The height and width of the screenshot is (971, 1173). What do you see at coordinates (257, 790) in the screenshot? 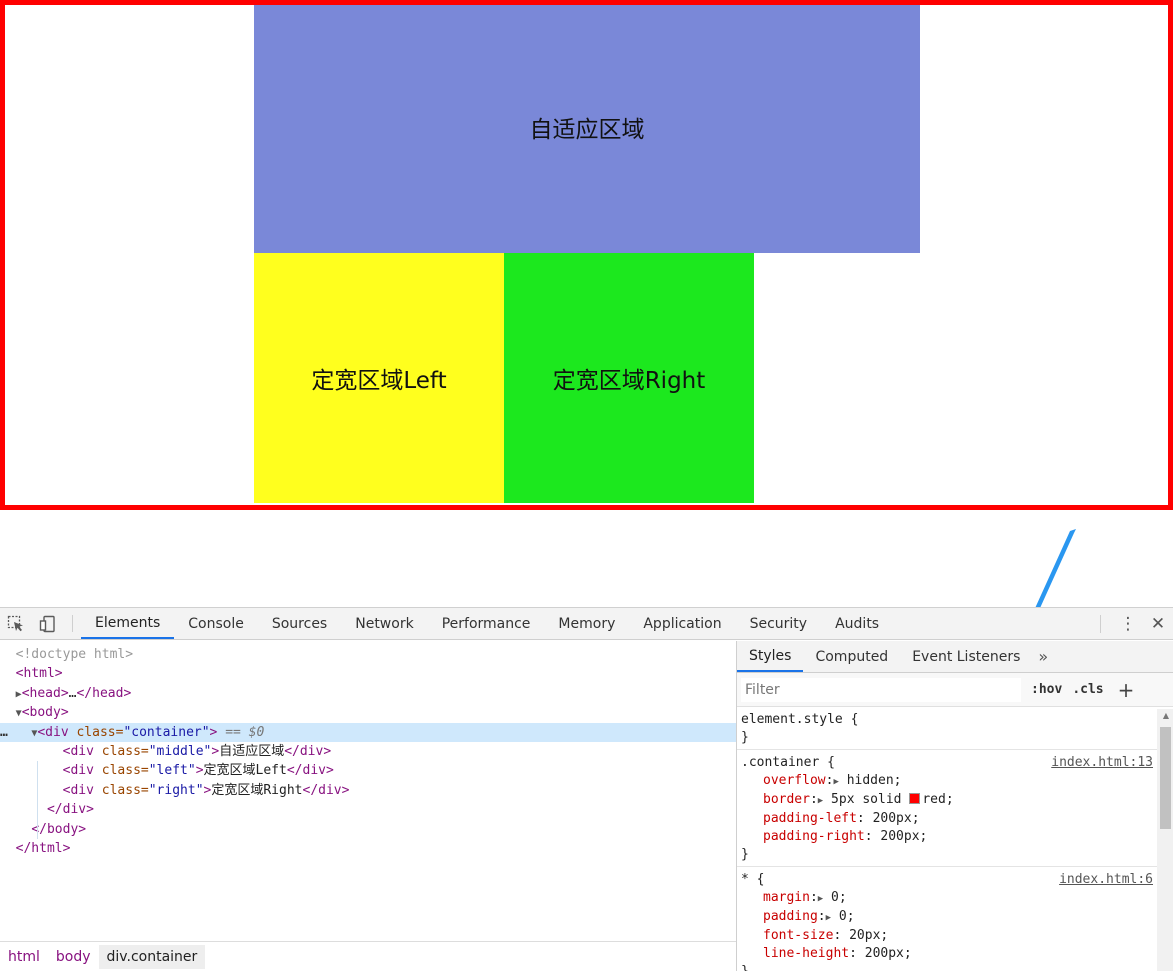
I see `child-text: 定宽区域Right` at bounding box center [257, 790].